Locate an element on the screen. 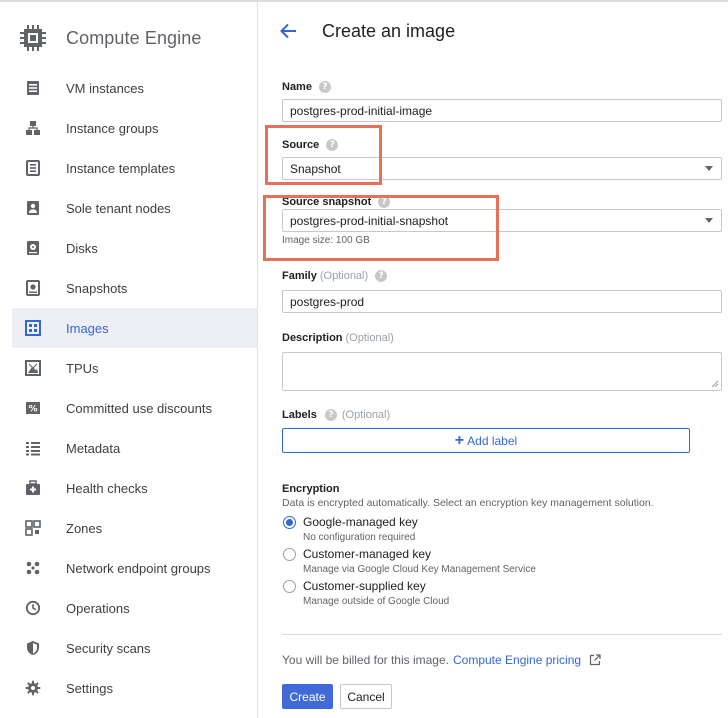 This screenshot has height=718, width=728. sidebar-item-label: Instance templates is located at coordinates (121, 168).